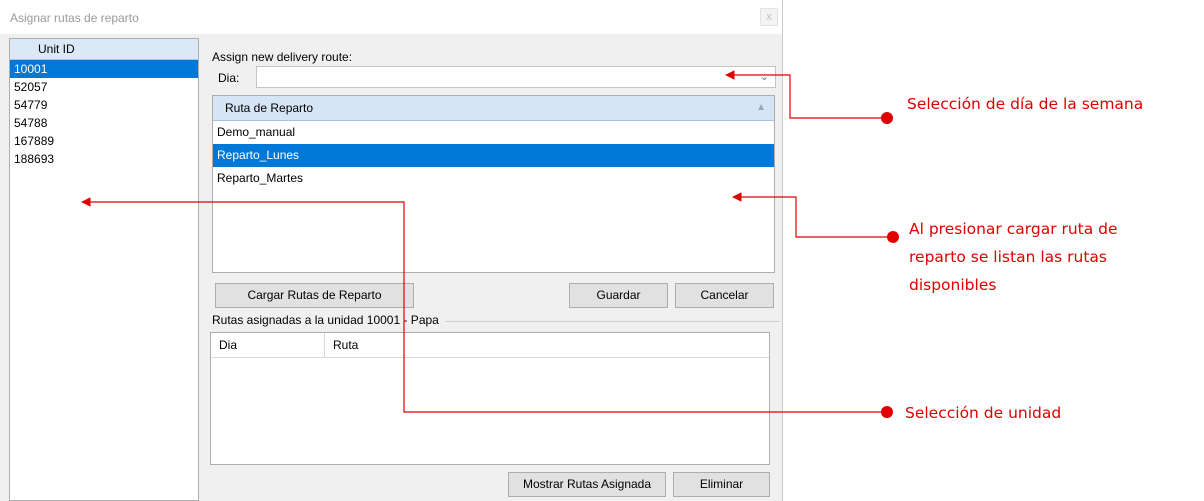  Describe the element at coordinates (1013, 229) in the screenshot. I see `load-routes-annotation-line: Al presionar cargar ruta de` at that location.